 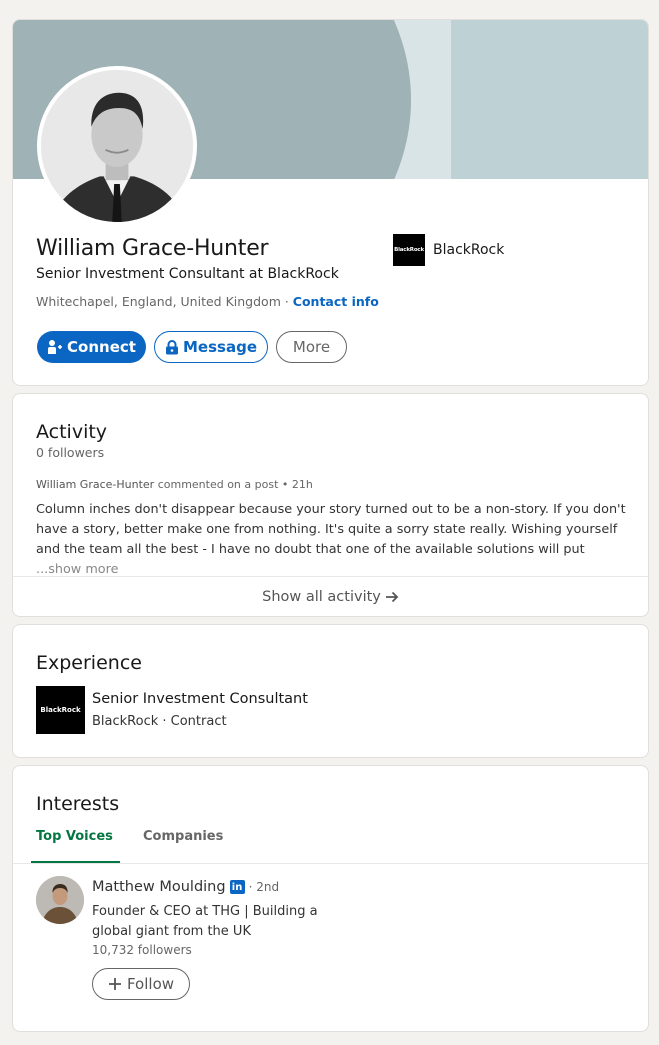 I want to click on show-all-activity-button: Show all activity, so click(x=330, y=596).